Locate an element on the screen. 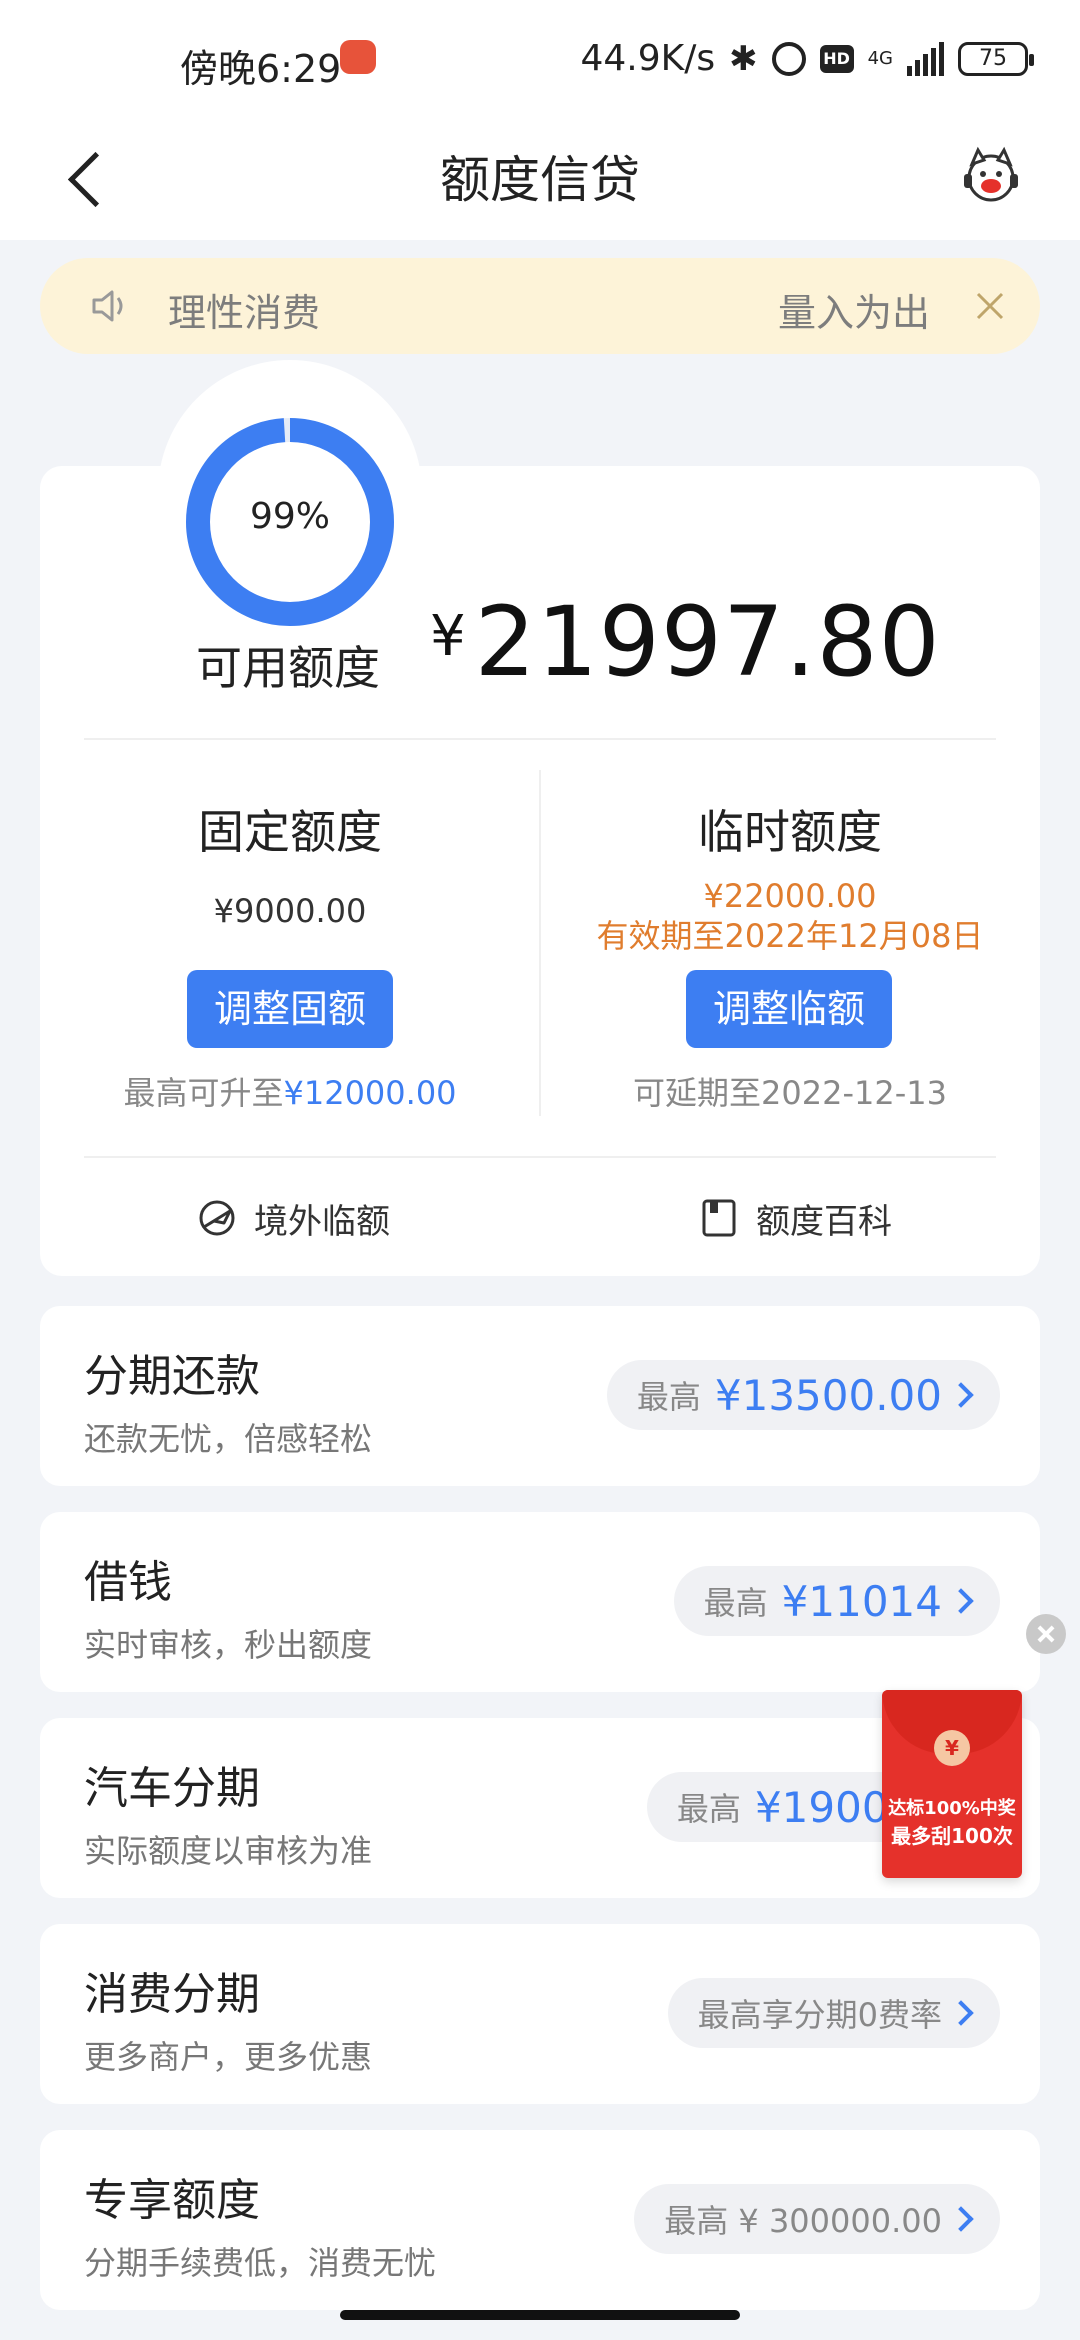 Image resolution: width=1080 pixels, height=2340 pixels. available-amount: ¥21997.80 is located at coordinates (685, 642).